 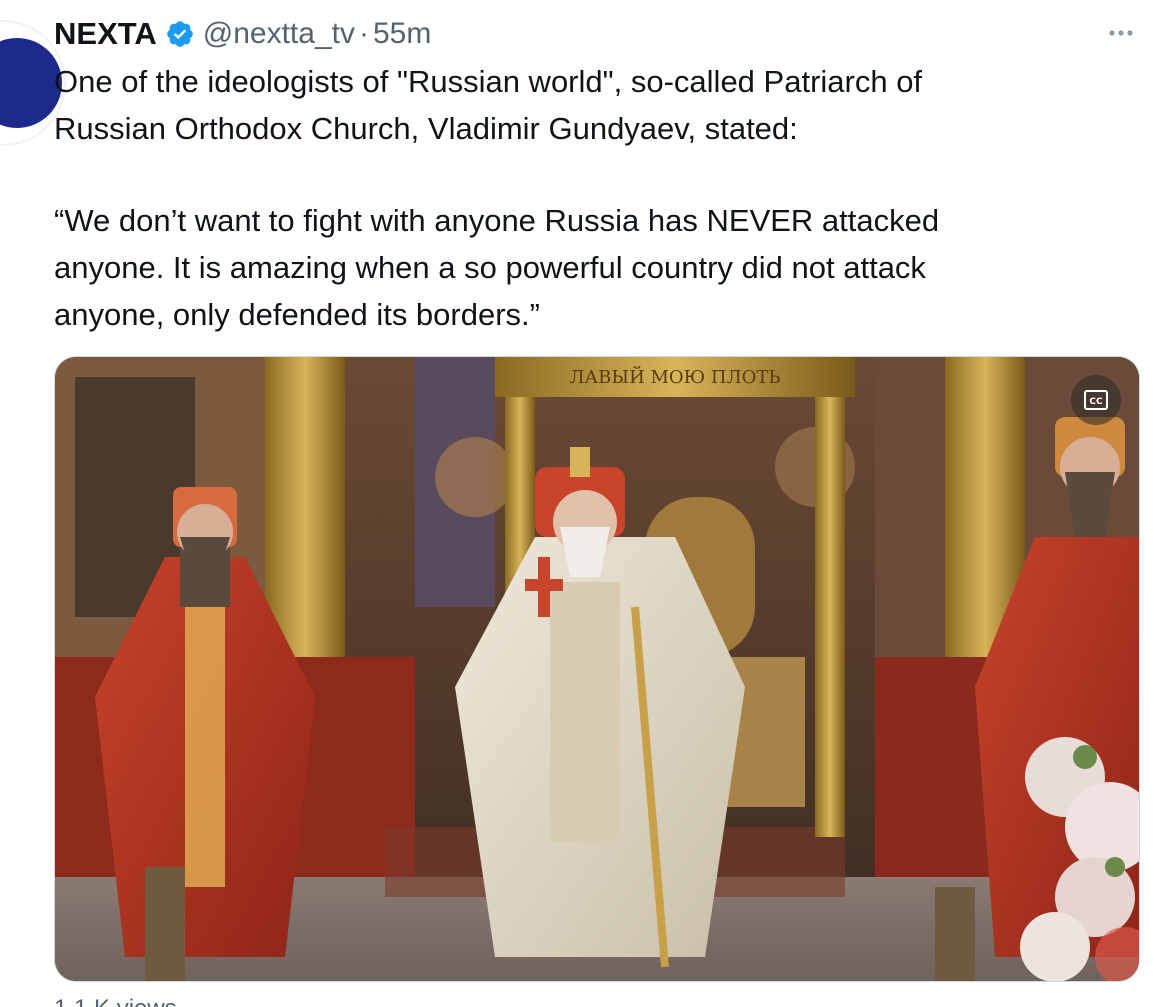 I want to click on timestamp: 55m, so click(x=402, y=34).